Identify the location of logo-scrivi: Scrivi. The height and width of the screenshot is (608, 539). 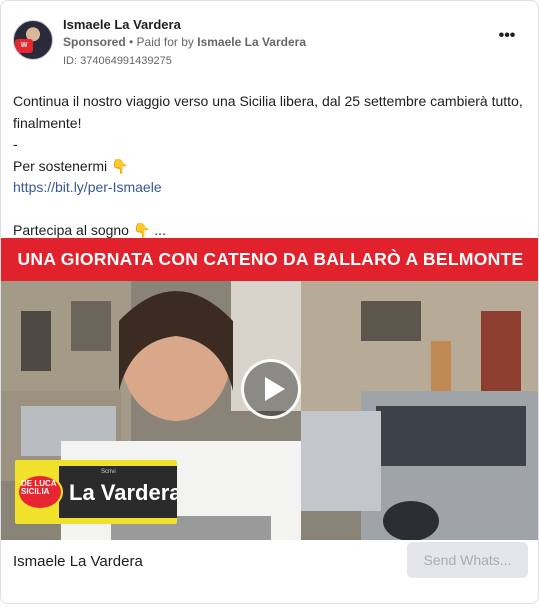
(108, 472).